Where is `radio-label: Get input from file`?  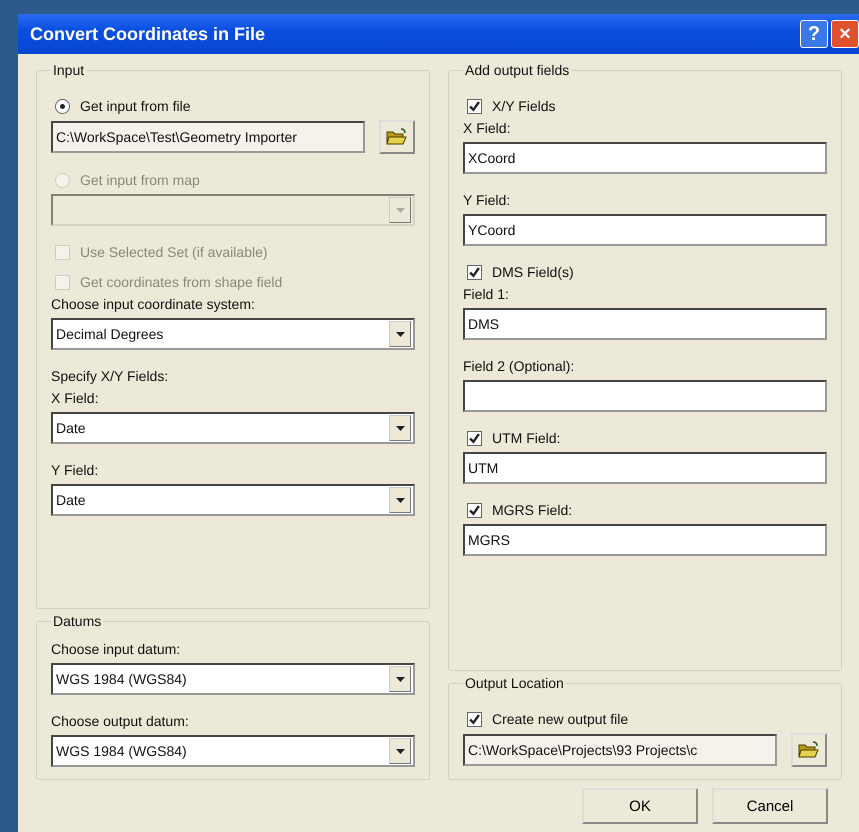
radio-label: Get input from file is located at coordinates (135, 106).